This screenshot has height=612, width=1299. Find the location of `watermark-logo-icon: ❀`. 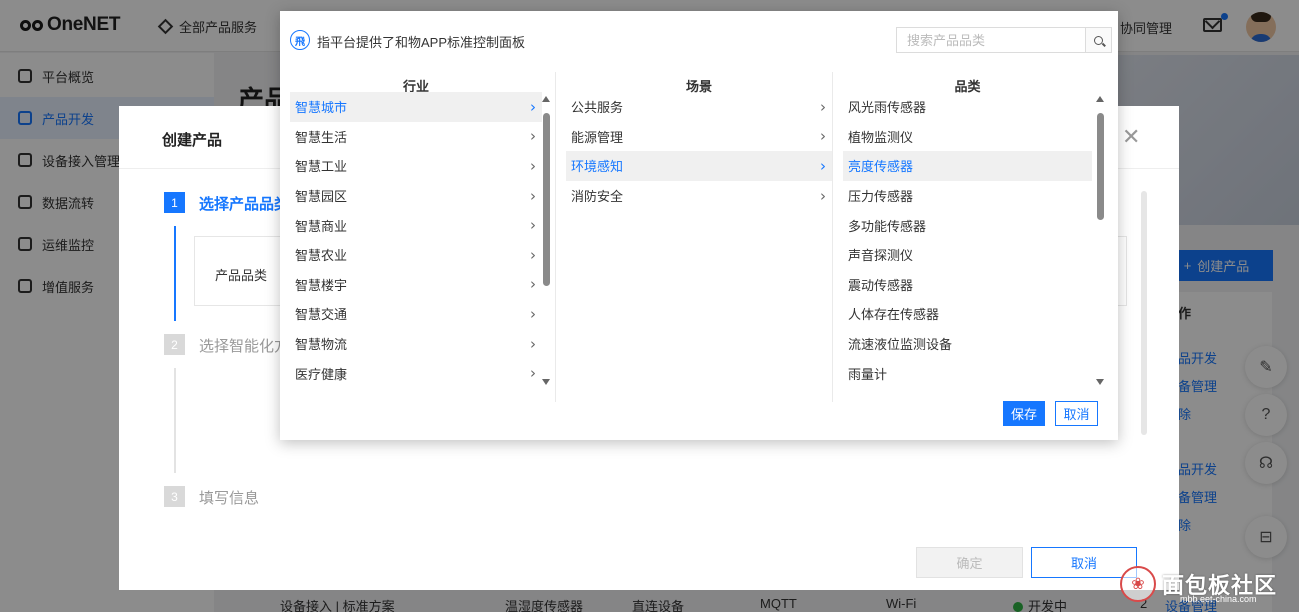

watermark-logo-icon: ❀ is located at coordinates (1138, 584).